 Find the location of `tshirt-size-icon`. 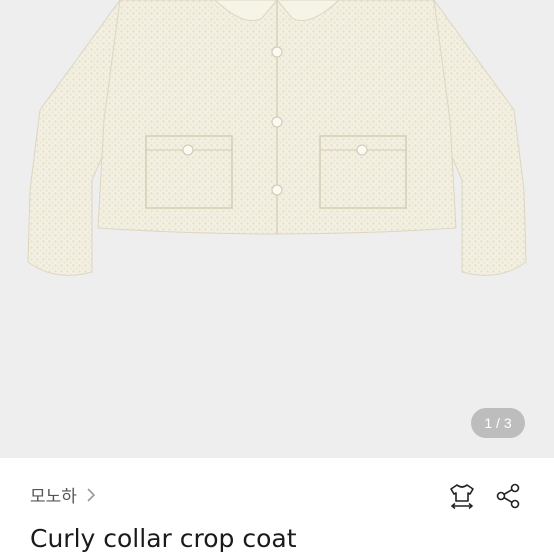

tshirt-size-icon is located at coordinates (462, 497).